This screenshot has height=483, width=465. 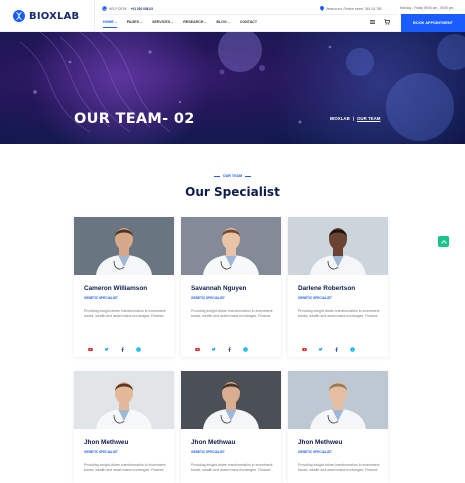 I want to click on help-label: HELP DESK :, so click(x=119, y=8).